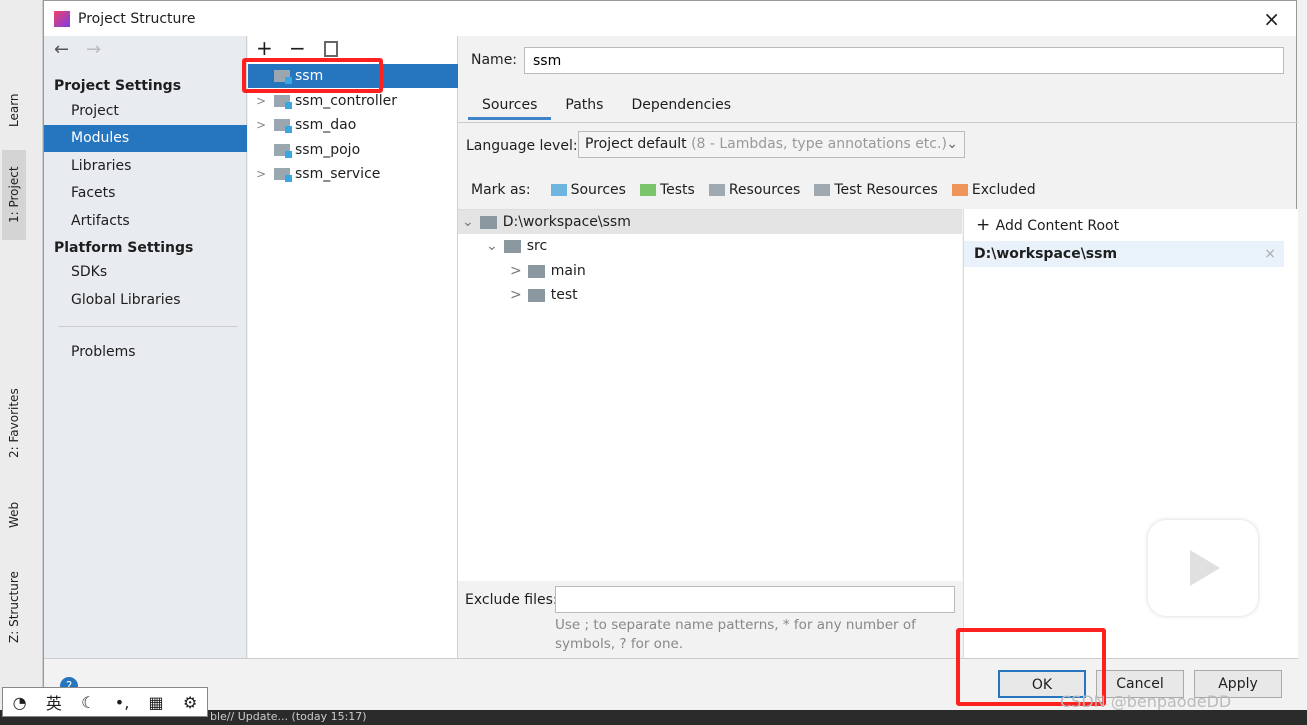  I want to click on nav-item-problems: Problems, so click(145, 352).